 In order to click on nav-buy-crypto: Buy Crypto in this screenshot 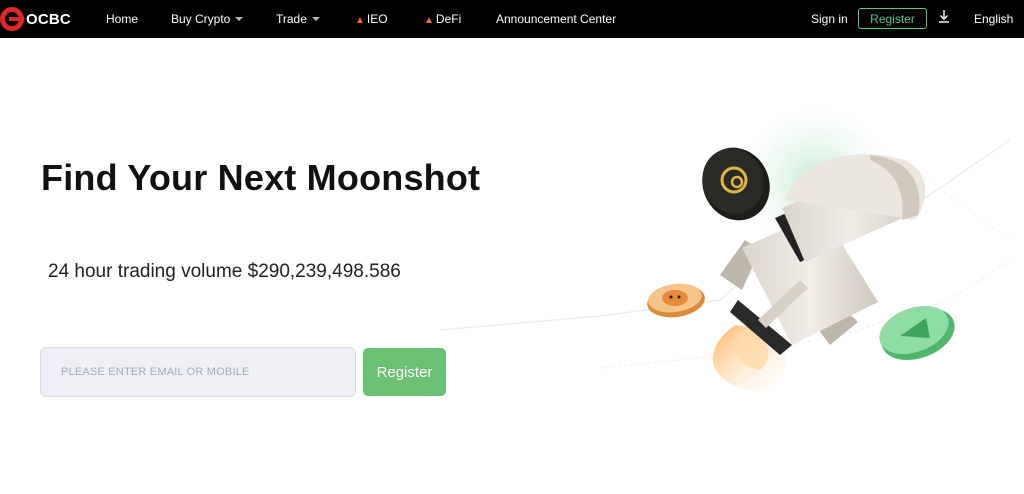, I will do `click(207, 19)`.